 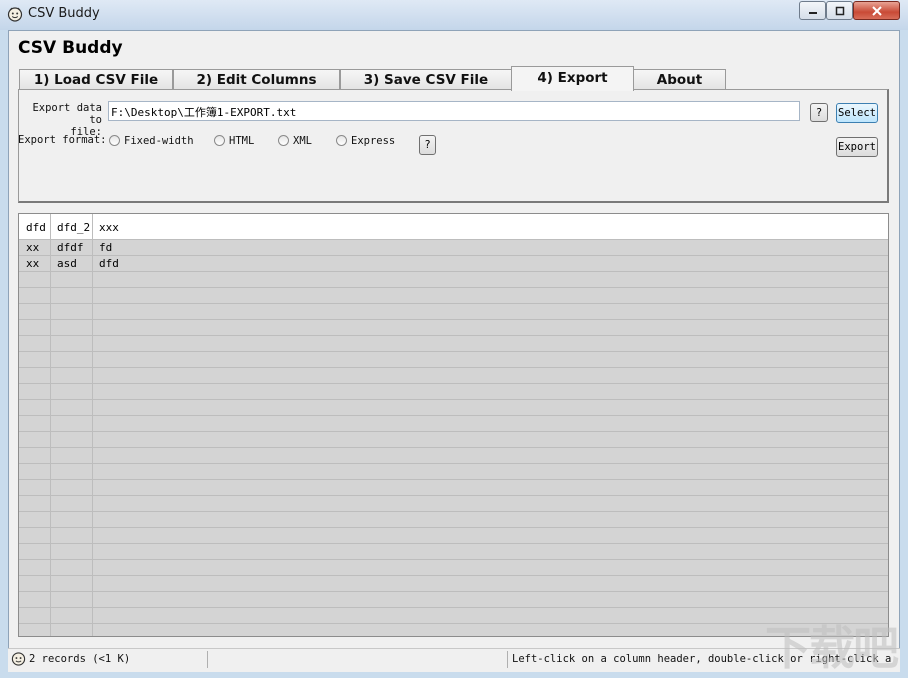 What do you see at coordinates (96, 79) in the screenshot?
I see `tab-load-csv-file: 1) Load CSV File` at bounding box center [96, 79].